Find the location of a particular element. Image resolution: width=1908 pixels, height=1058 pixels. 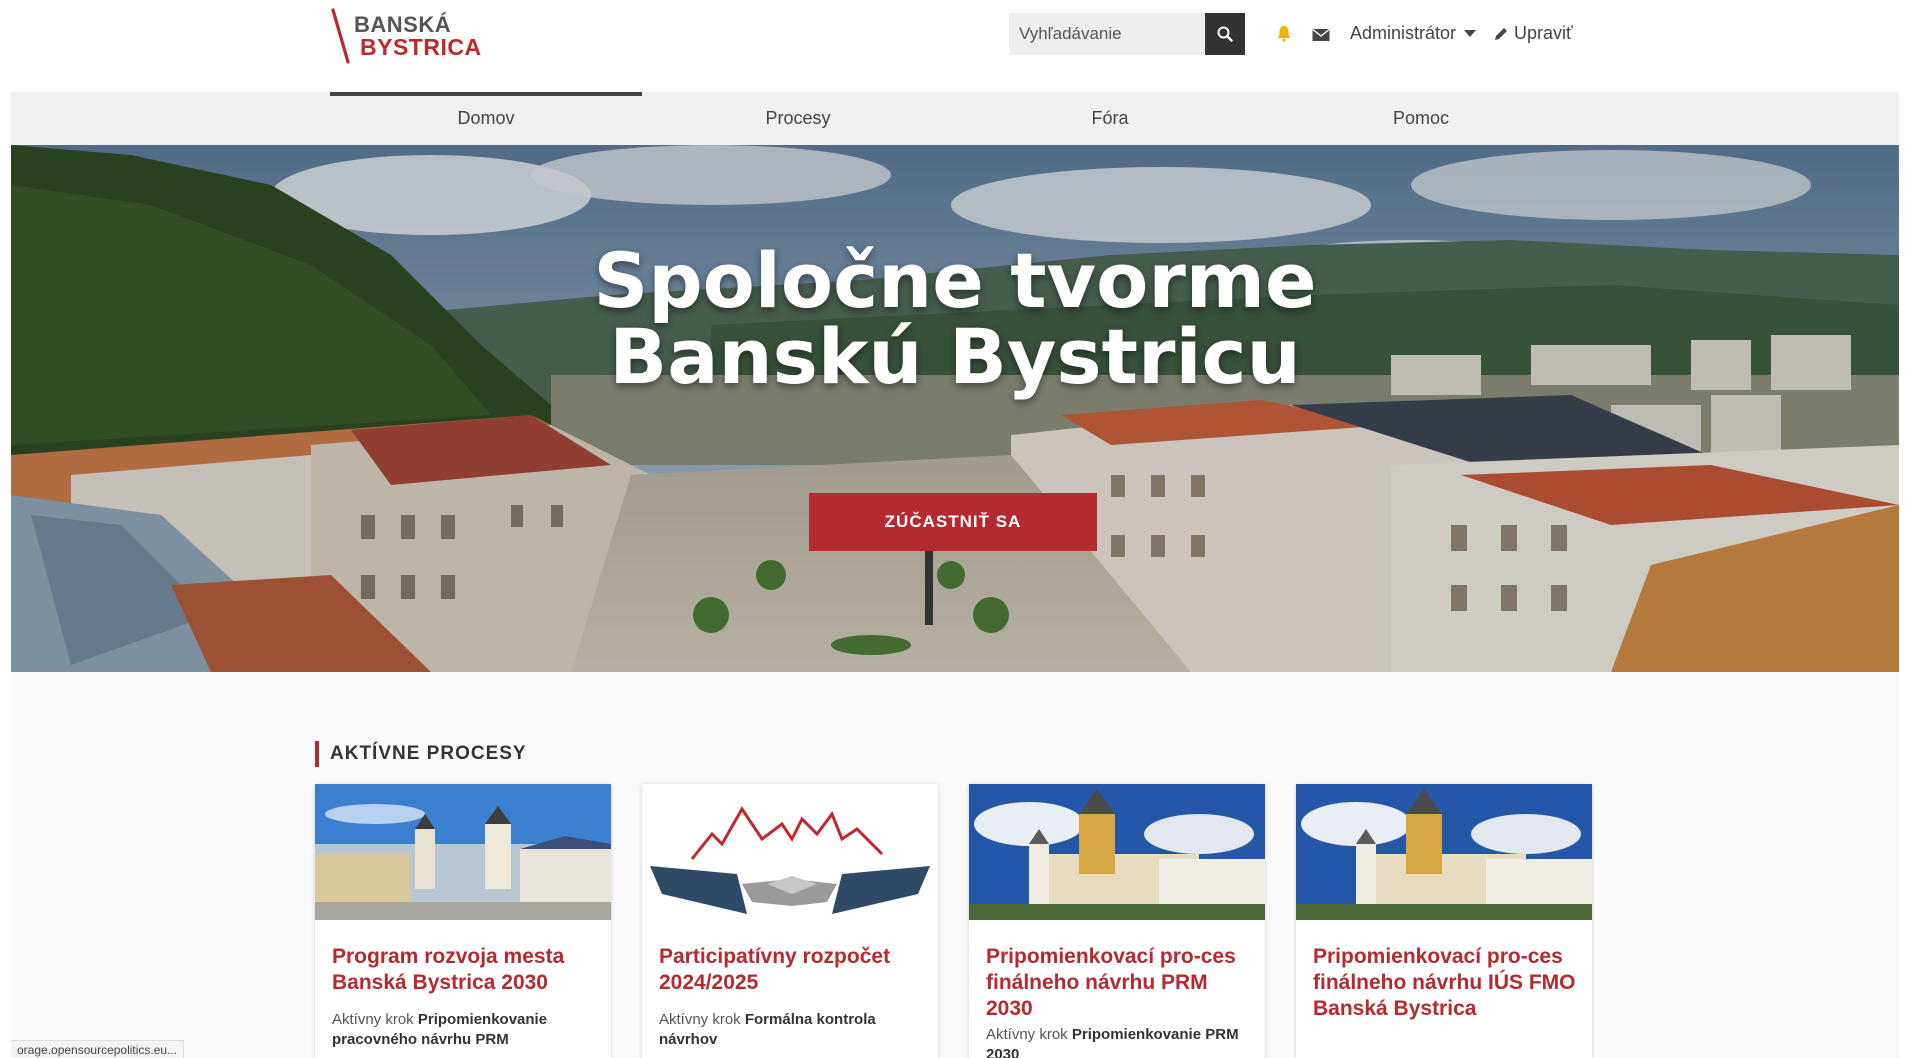

hero-title-line2: Banskú Bystricu is located at coordinates (955, 356).